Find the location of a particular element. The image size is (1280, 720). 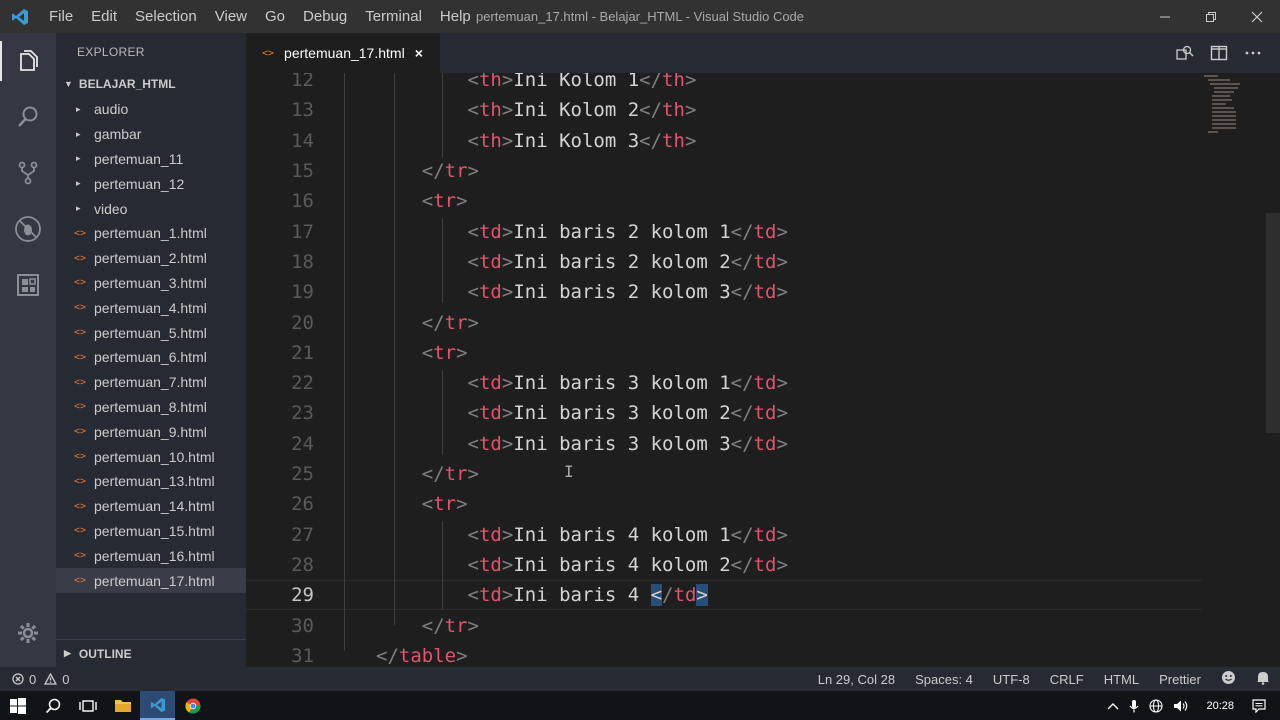

code-line: 15 </tr> is located at coordinates (724, 171).